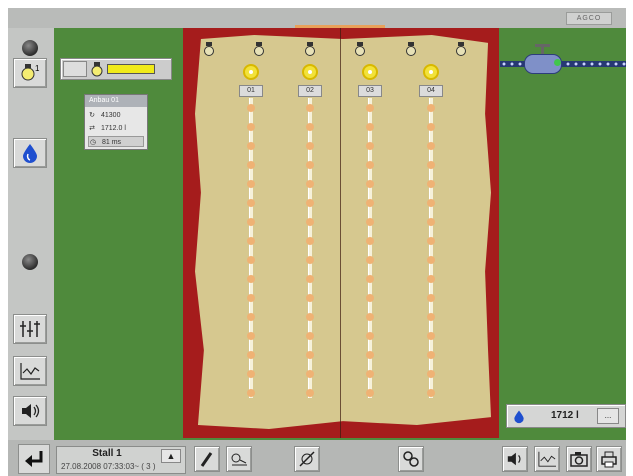  What do you see at coordinates (131, 69) in the screenshot?
I see `light-level-bar` at bounding box center [131, 69].